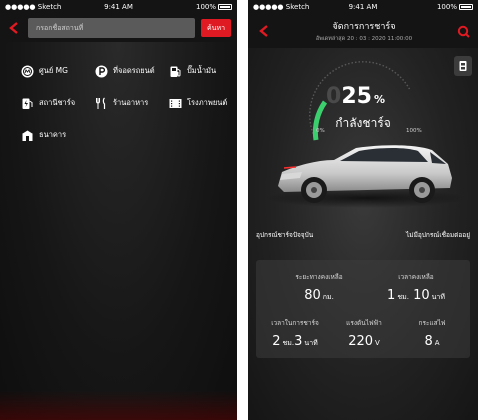  I want to click on category-label: ร้านอาหาร, so click(131, 102).